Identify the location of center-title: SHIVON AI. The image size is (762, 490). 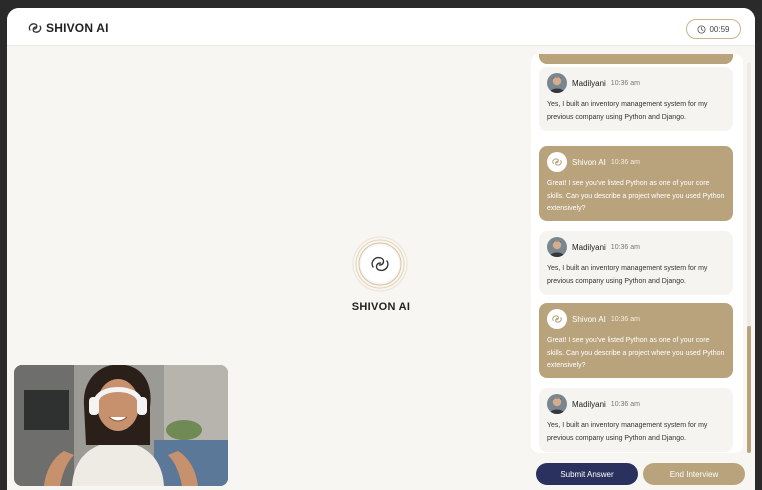
(381, 307).